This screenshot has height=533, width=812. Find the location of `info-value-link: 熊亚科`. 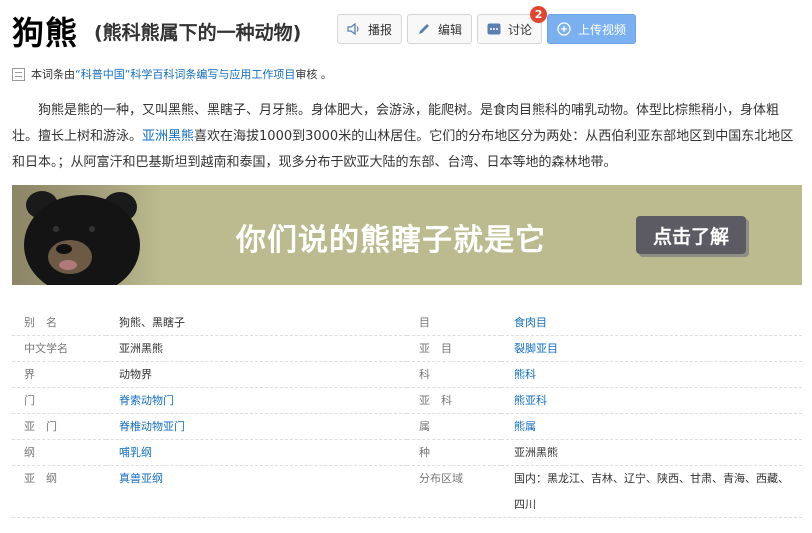

info-value-link: 熊亚科 is located at coordinates (530, 400).